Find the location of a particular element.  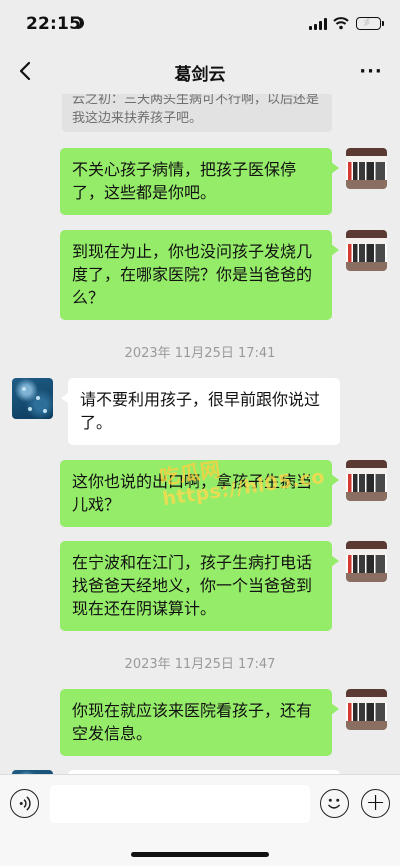

wifi-icon is located at coordinates (341, 23).